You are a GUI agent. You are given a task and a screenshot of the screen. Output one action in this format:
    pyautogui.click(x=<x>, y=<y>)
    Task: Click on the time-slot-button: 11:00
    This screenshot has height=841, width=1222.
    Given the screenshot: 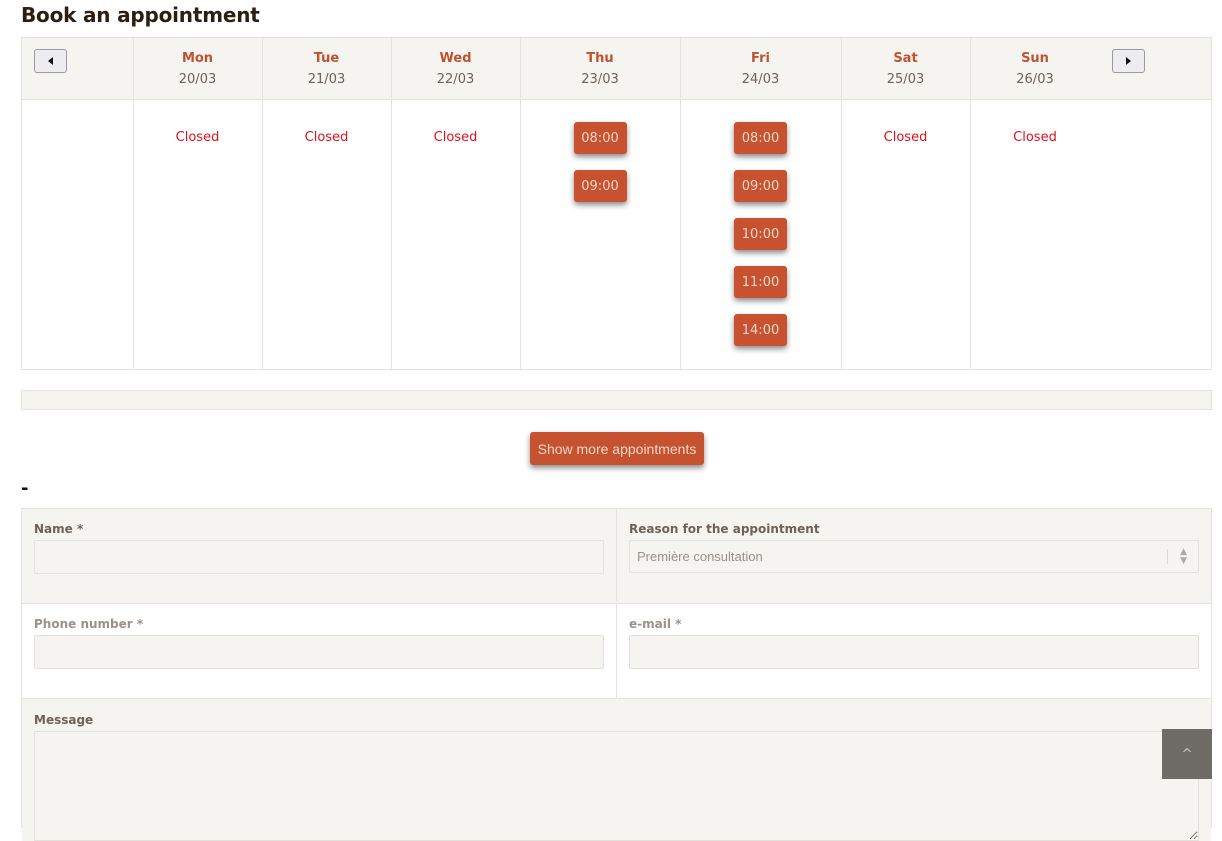 What is the action you would take?
    pyautogui.click(x=760, y=282)
    